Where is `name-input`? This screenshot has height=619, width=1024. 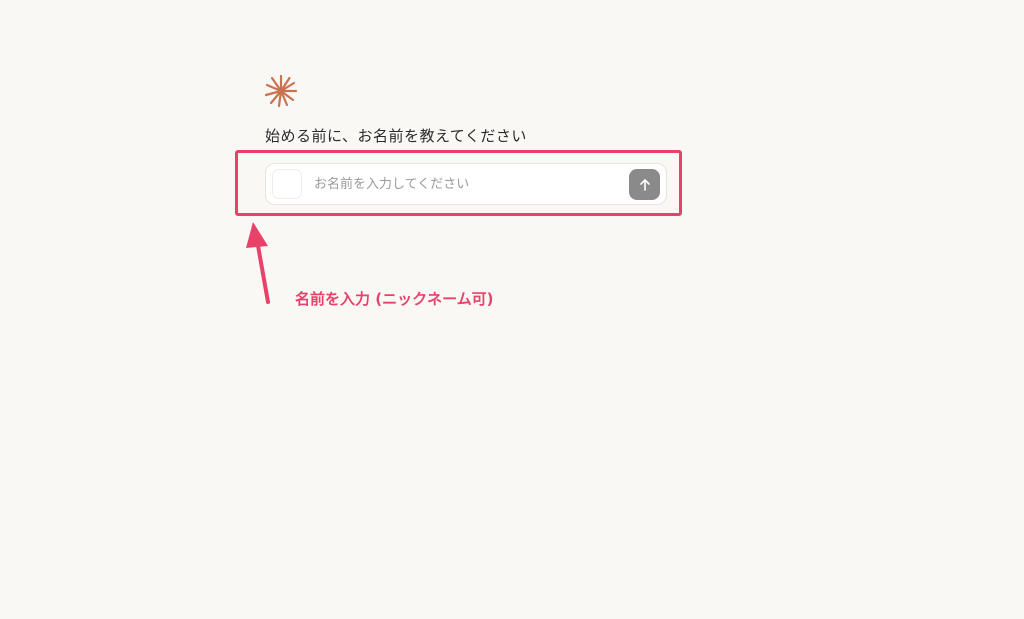 name-input is located at coordinates (464, 184).